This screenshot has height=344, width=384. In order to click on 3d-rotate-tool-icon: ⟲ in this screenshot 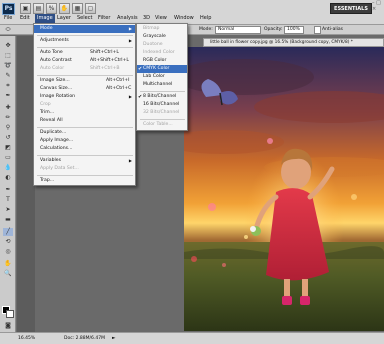, I will do `click(8, 242)`.